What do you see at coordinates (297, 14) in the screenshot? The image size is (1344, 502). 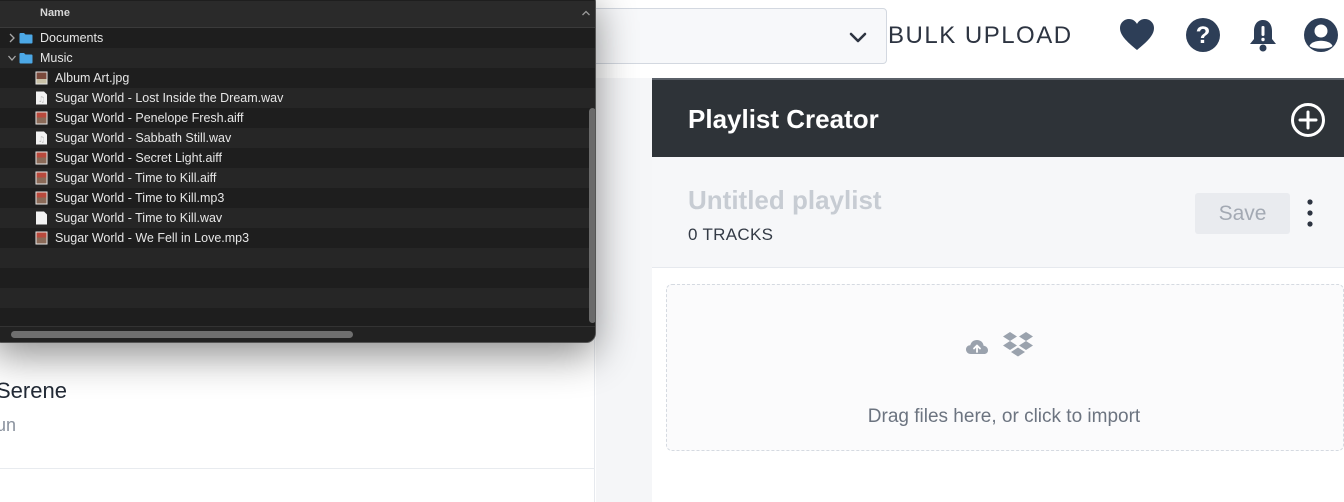 I see `finder-column-header: Name` at bounding box center [297, 14].